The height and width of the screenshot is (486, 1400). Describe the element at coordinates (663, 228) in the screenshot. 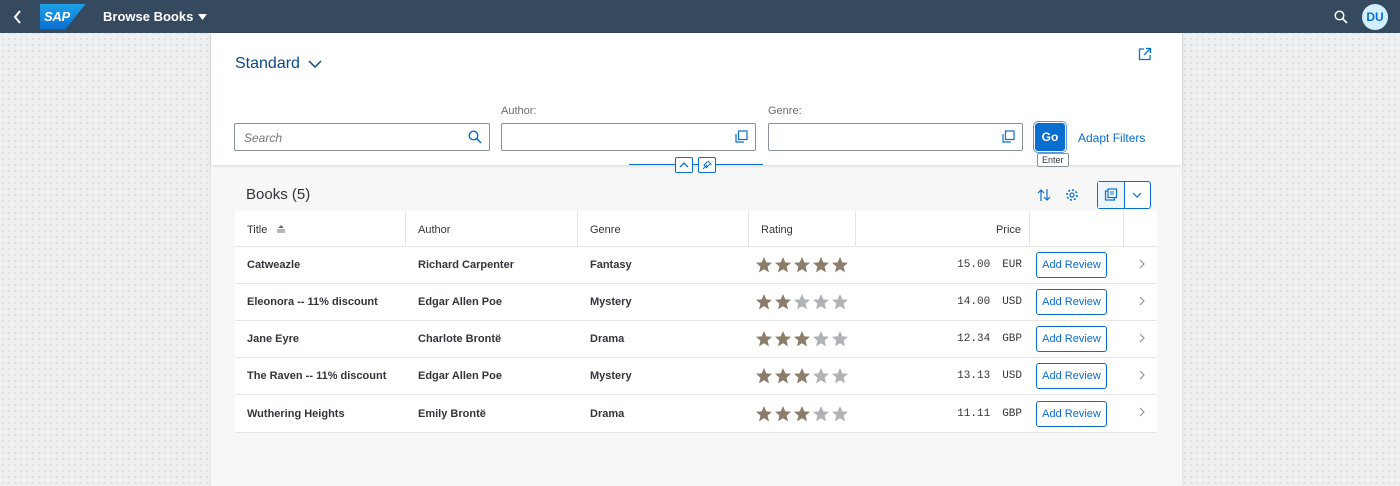

I see `column-header-genre: Genre` at that location.